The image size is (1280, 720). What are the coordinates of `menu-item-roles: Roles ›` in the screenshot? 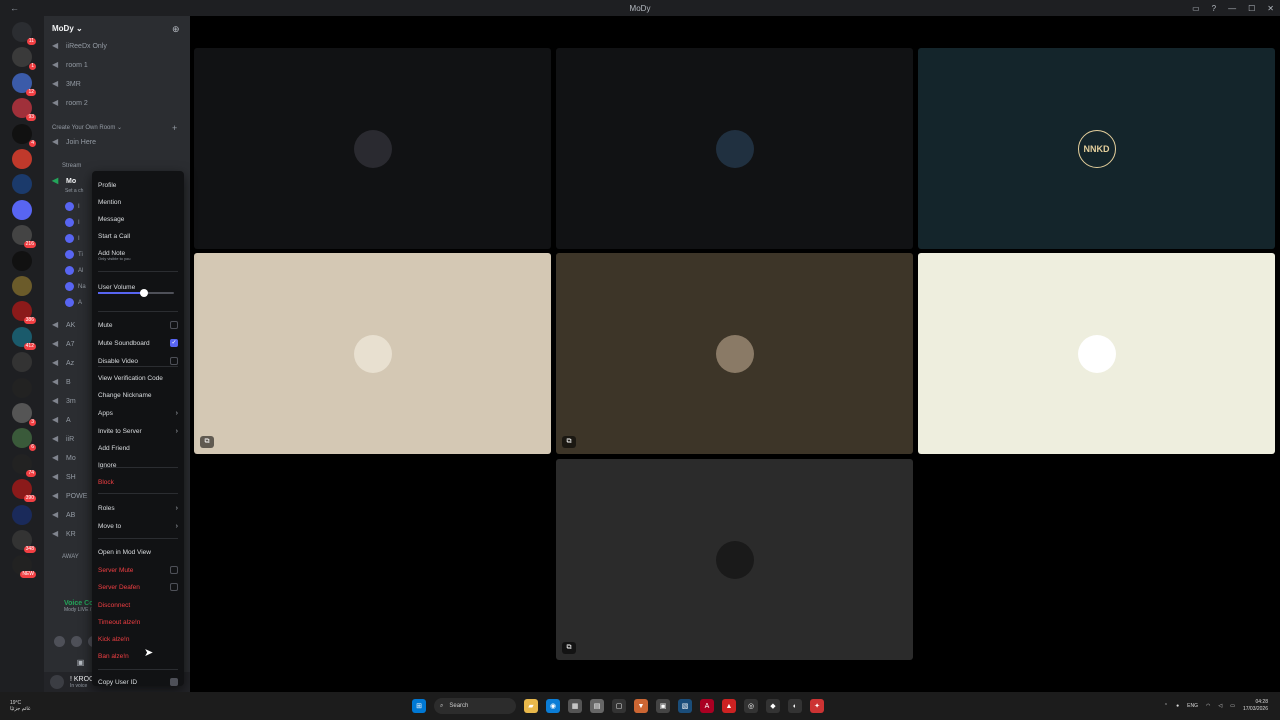 It's located at (138, 508).